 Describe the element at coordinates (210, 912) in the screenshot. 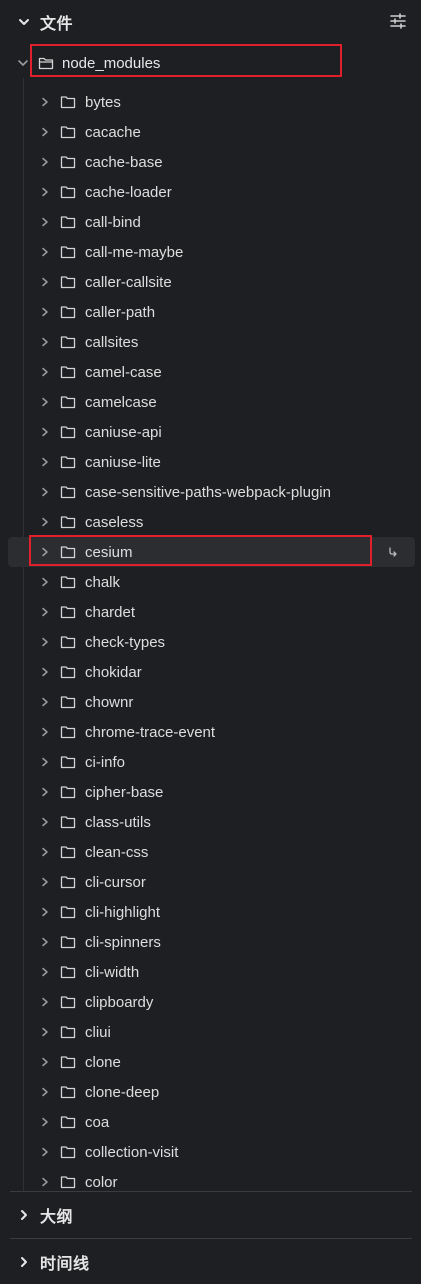

I see `tree-item-cli-highlight: cli-highlight` at that location.